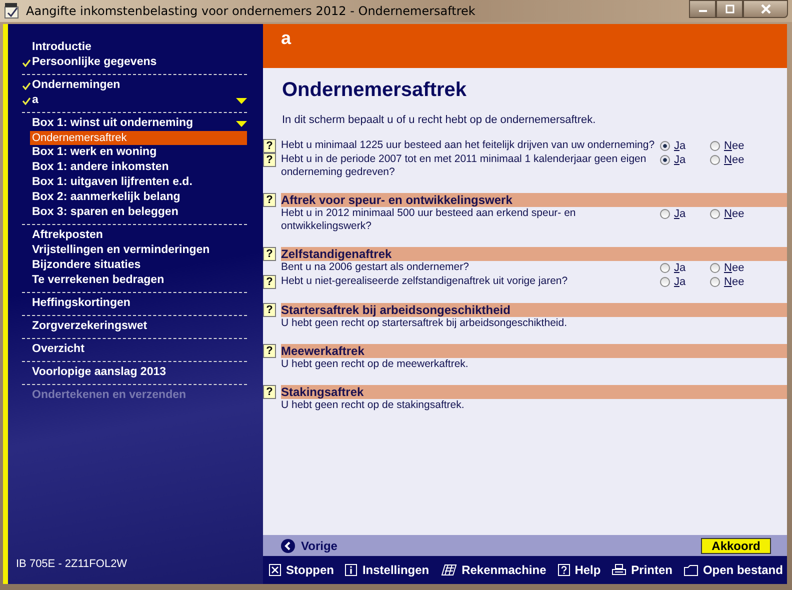  What do you see at coordinates (138, 138) in the screenshot?
I see `sidebar-subitem: Ondernemersaftrek` at bounding box center [138, 138].